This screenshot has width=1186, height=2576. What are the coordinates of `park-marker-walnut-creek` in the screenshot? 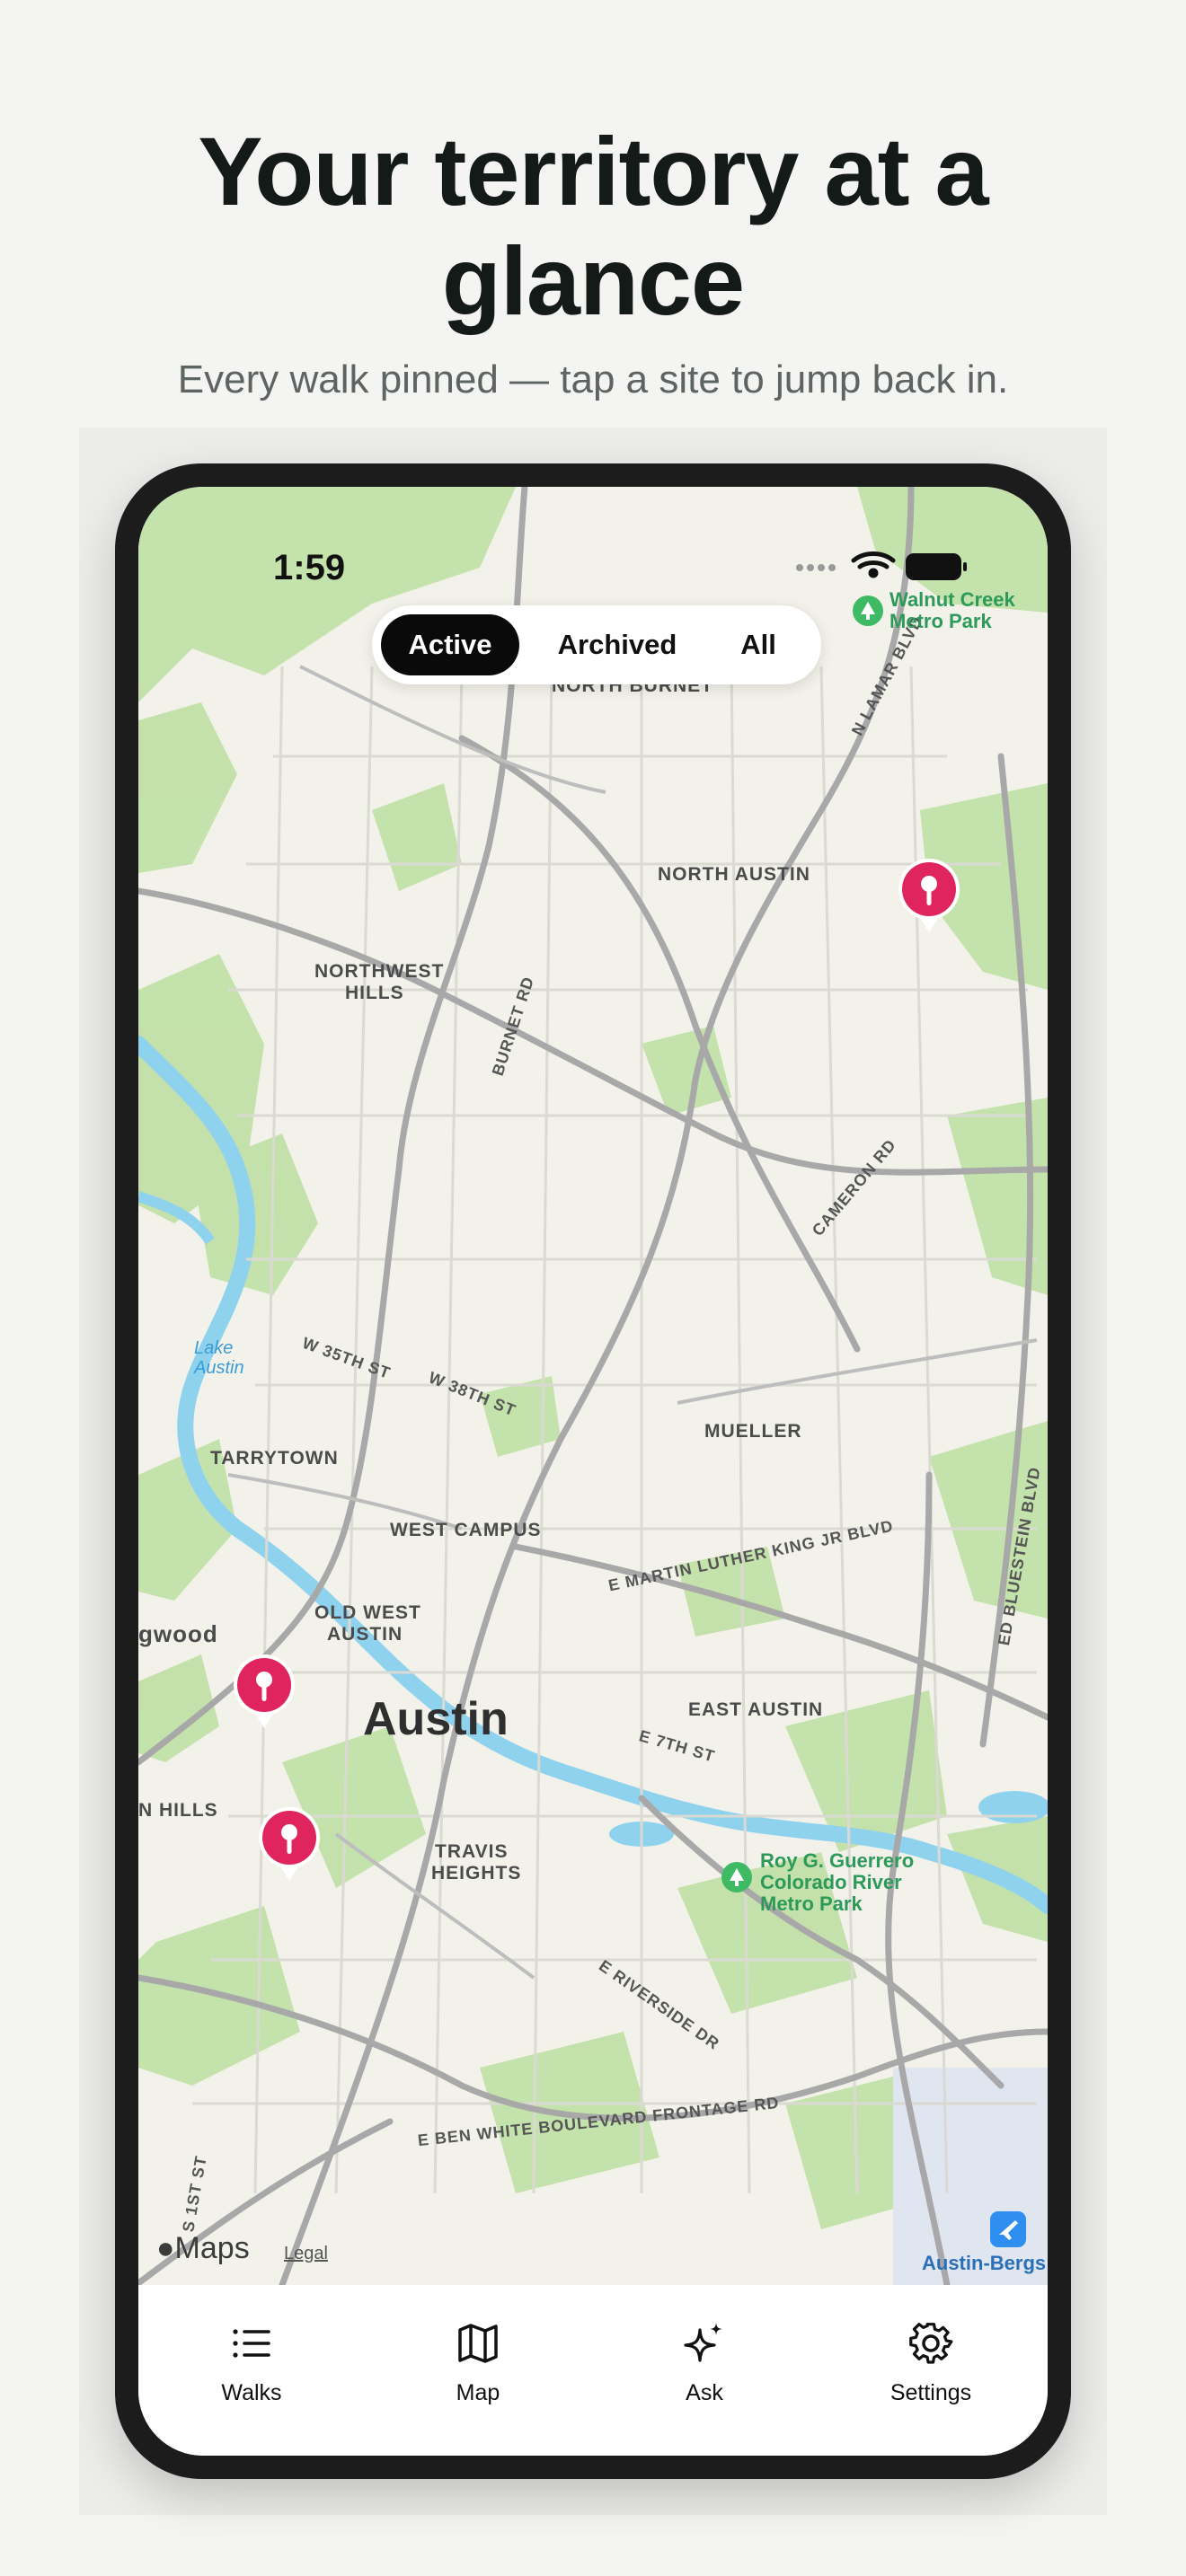 It's located at (868, 611).